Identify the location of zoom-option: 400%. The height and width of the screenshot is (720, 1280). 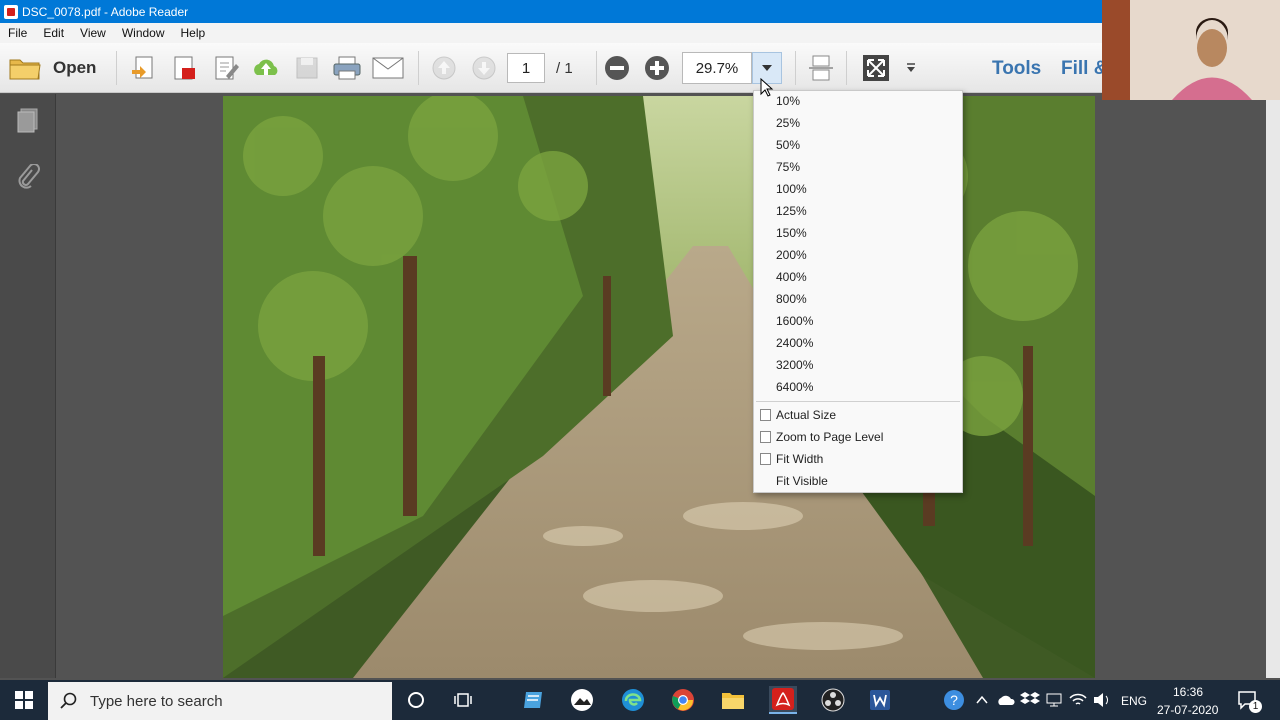
(791, 277).